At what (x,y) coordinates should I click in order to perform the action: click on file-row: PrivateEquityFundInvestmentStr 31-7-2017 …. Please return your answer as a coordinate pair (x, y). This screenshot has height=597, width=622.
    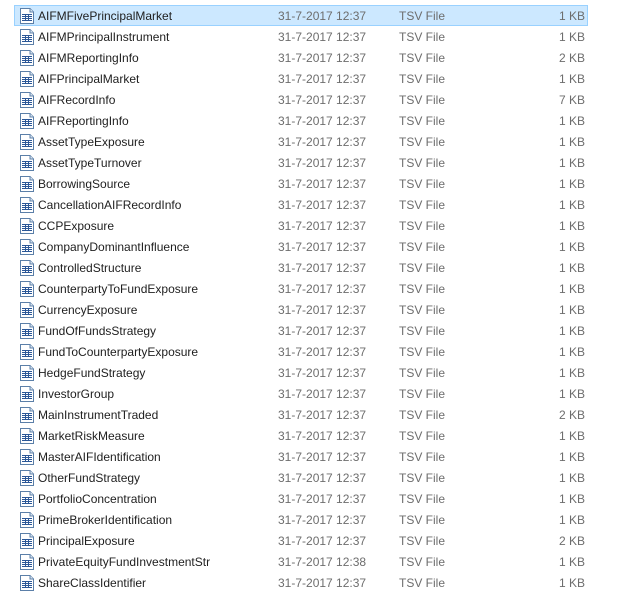
    Looking at the image, I should click on (301, 561).